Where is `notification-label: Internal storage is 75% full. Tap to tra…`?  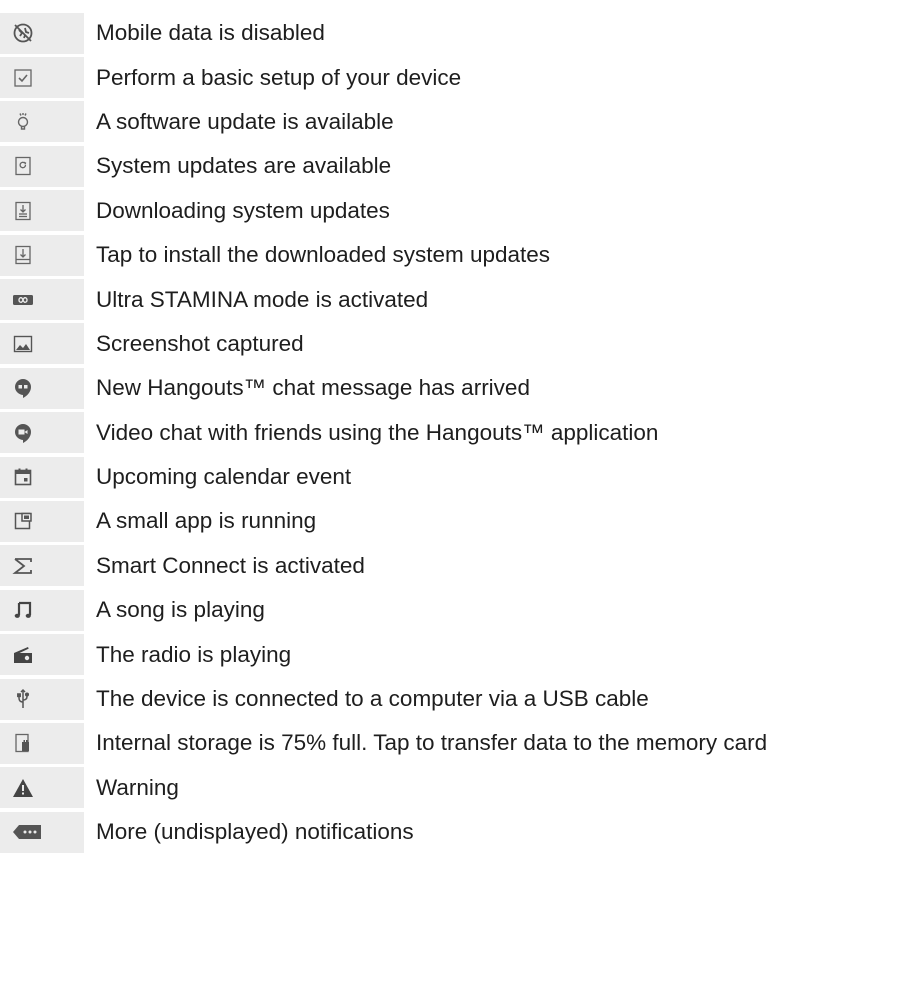 notification-label: Internal storage is 75% full. Tap to tra… is located at coordinates (432, 743).